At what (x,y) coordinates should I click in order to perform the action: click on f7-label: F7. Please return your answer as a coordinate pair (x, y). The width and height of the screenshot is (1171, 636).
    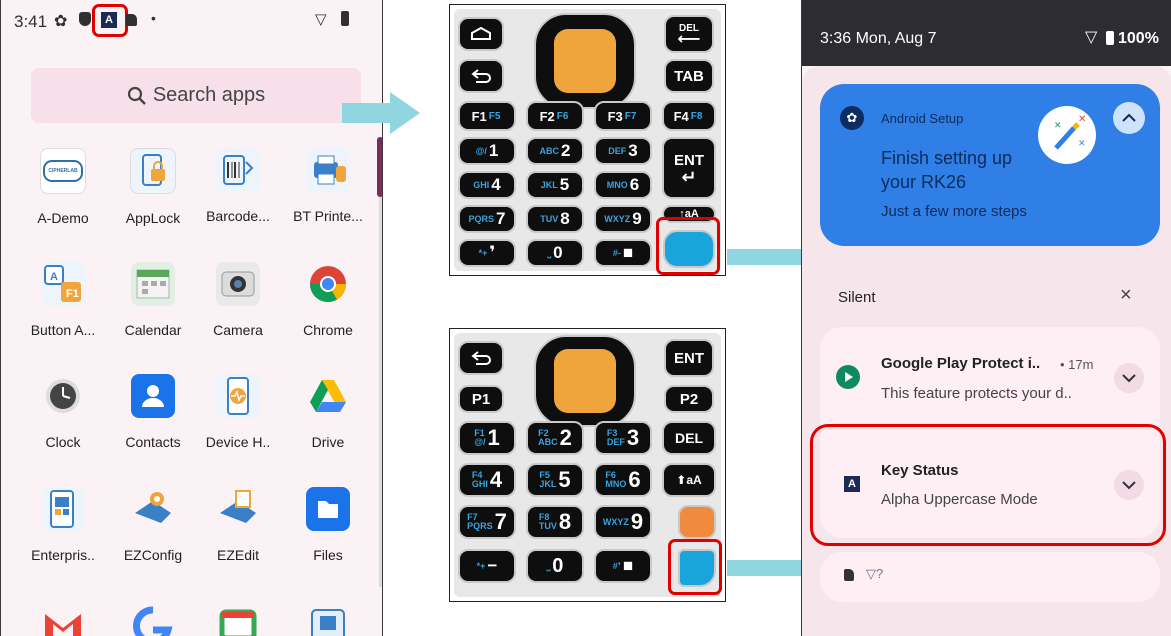
    Looking at the image, I should click on (630, 116).